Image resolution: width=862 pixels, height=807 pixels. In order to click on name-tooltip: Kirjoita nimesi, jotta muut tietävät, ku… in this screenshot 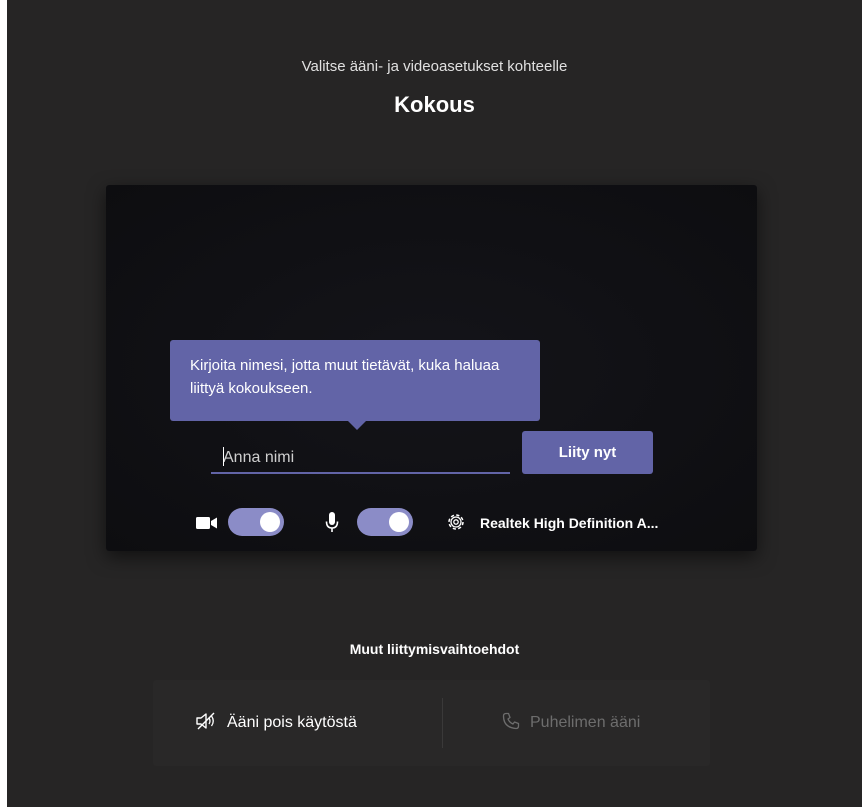, I will do `click(355, 385)`.